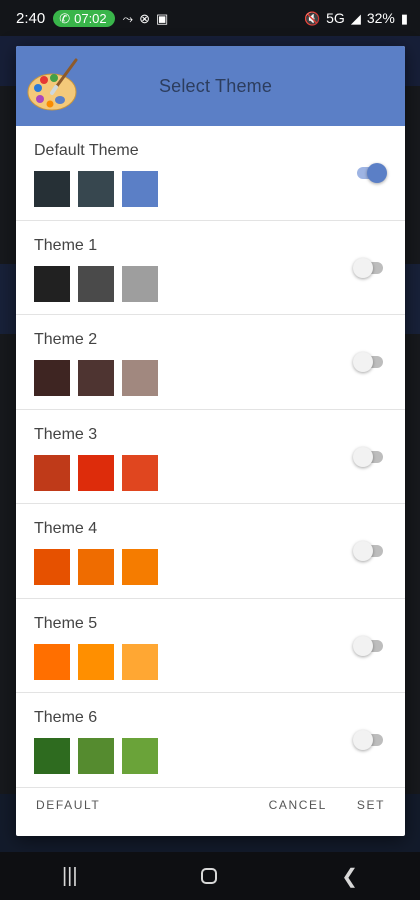  What do you see at coordinates (66, 623) in the screenshot?
I see `theme-label: Theme 5` at bounding box center [66, 623].